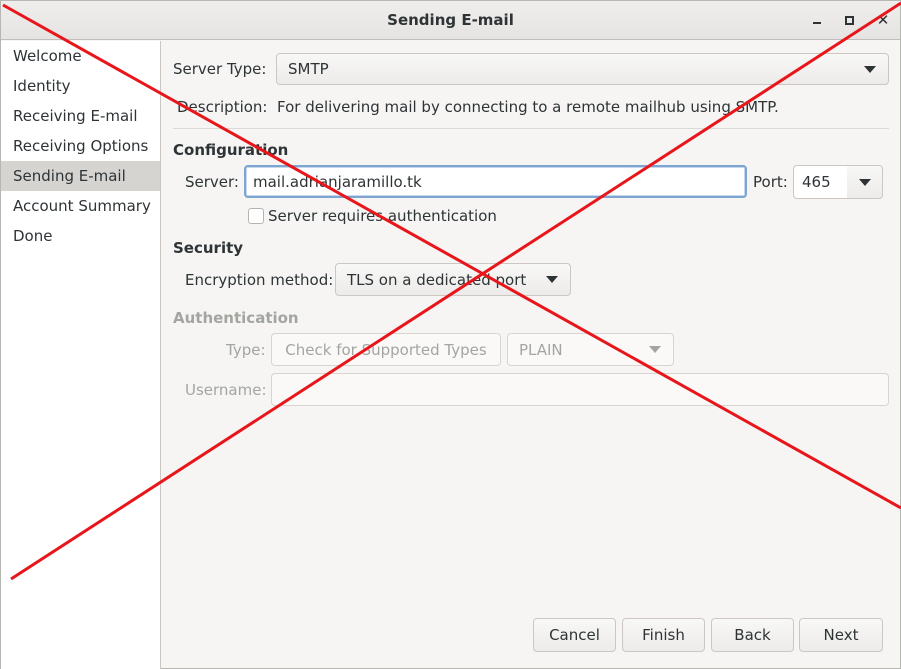 This screenshot has height=669, width=901. I want to click on window-title: Sending E-mail, so click(450, 20).